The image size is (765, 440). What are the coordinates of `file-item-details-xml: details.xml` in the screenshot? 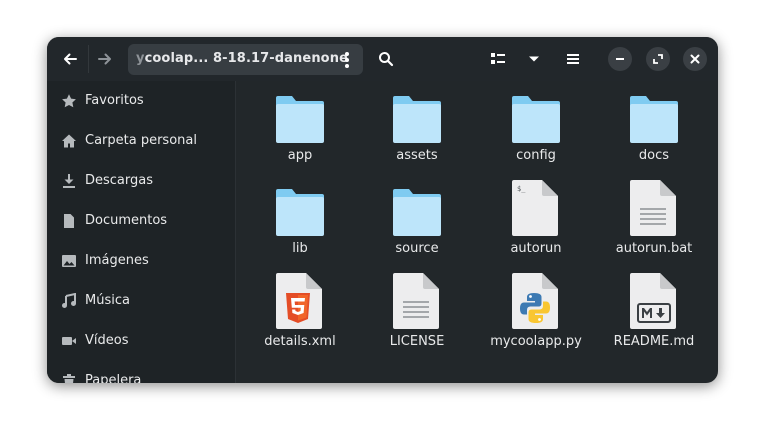 It's located at (300, 313).